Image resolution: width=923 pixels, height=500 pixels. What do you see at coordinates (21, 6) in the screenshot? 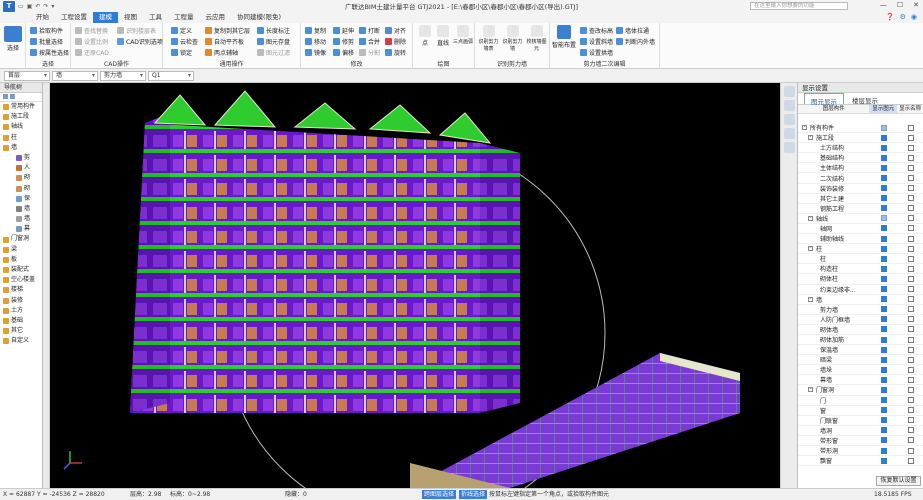
I see `open-icon: ▭` at bounding box center [21, 6].